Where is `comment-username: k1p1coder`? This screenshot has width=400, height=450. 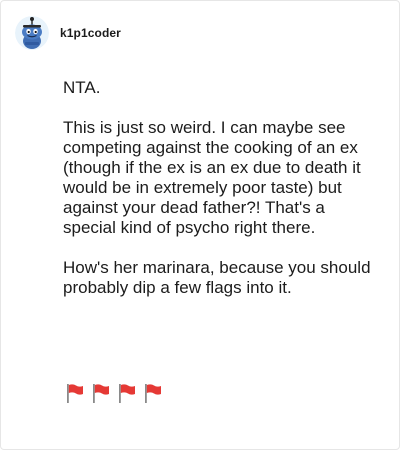
comment-username: k1p1coder is located at coordinates (90, 33).